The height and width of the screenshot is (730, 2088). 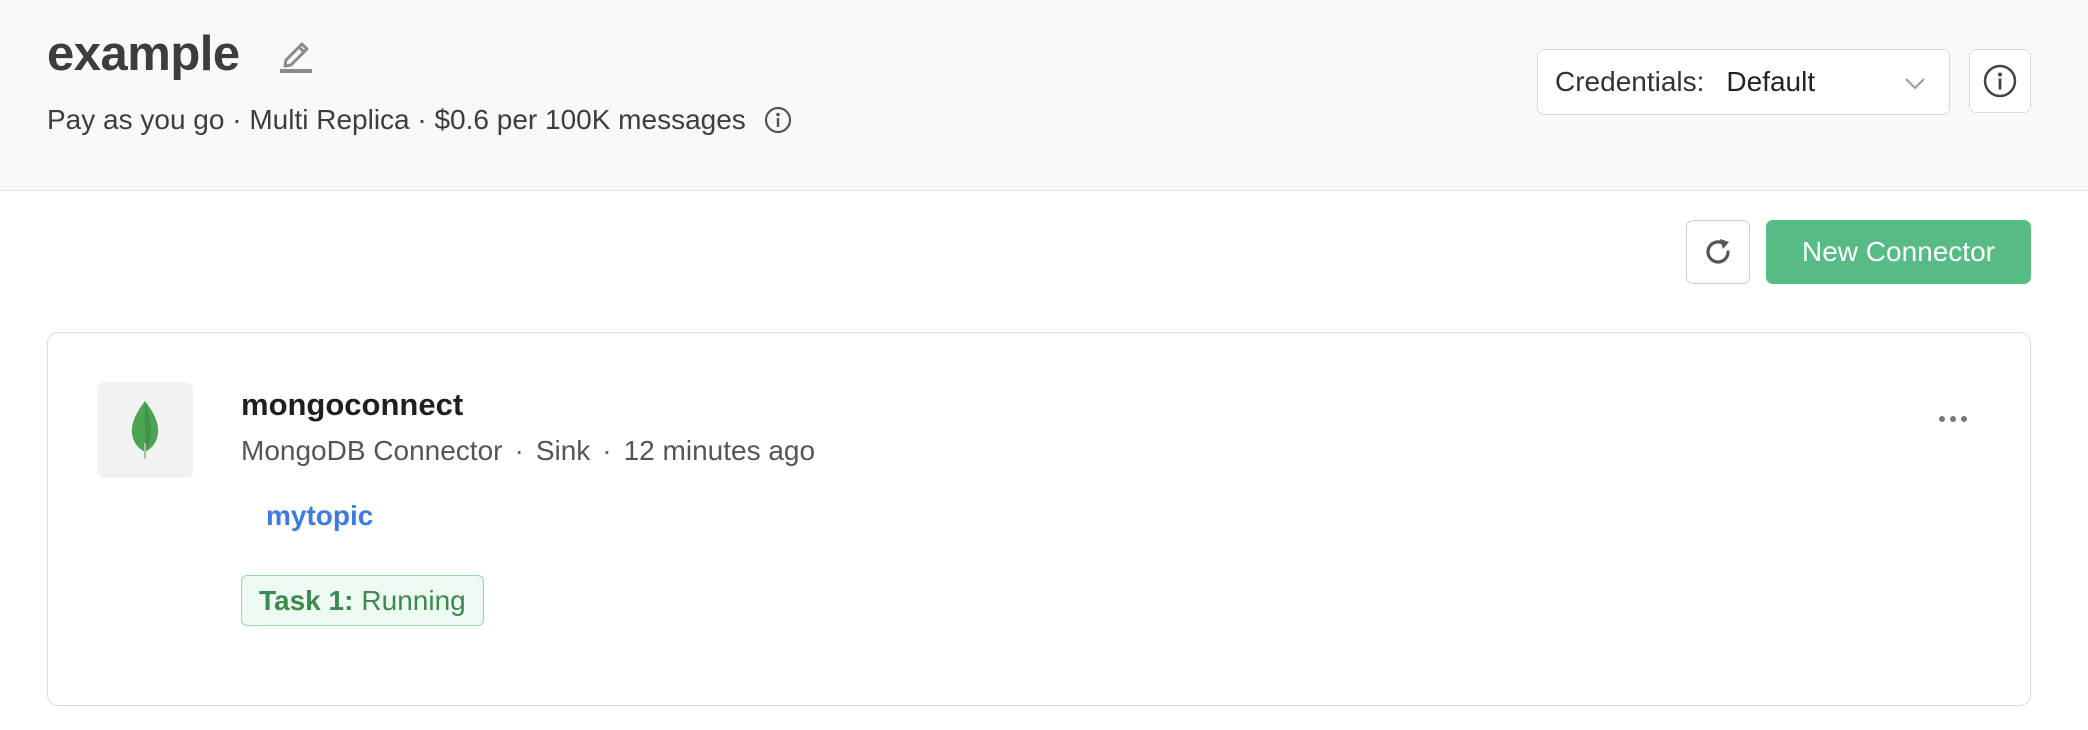 I want to click on task-status-badge: Task 1: Running, so click(x=362, y=600).